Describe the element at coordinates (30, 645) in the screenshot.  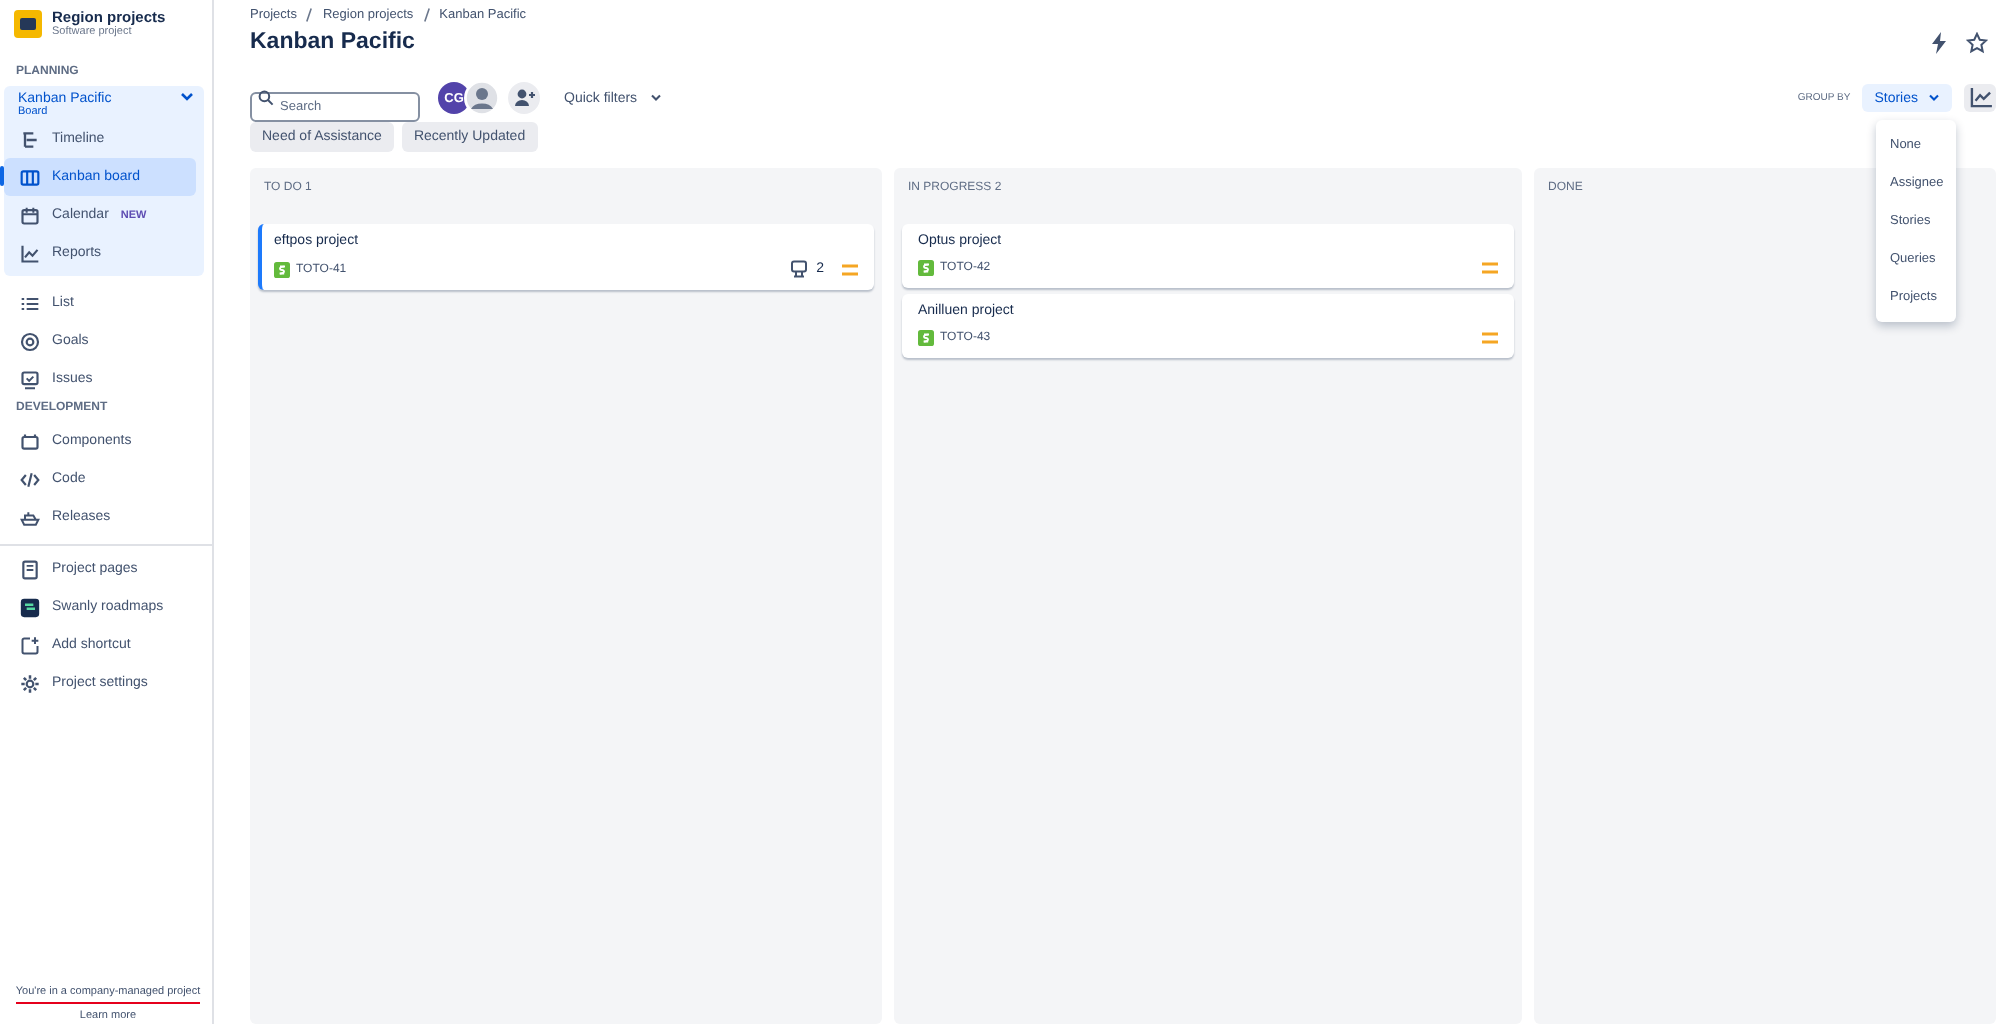
I see `add-shortcut-icon` at that location.